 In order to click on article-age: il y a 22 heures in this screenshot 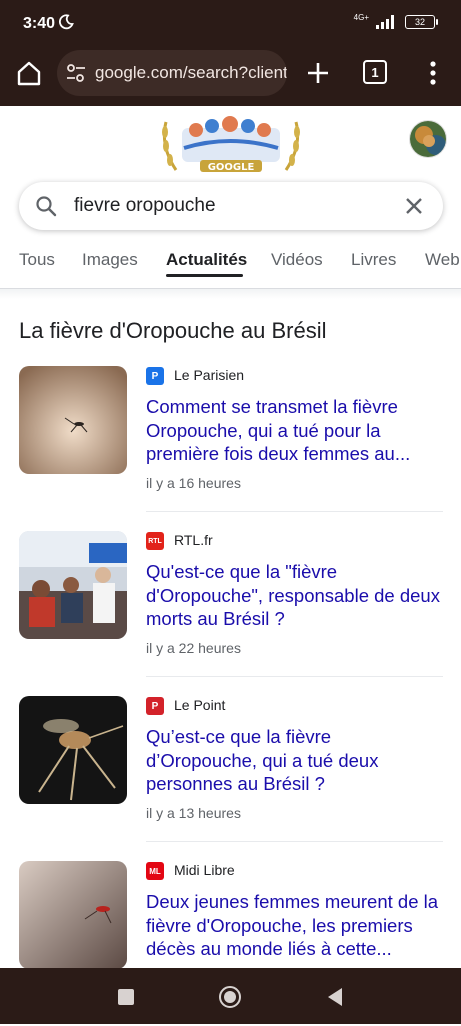, I will do `click(193, 648)`.